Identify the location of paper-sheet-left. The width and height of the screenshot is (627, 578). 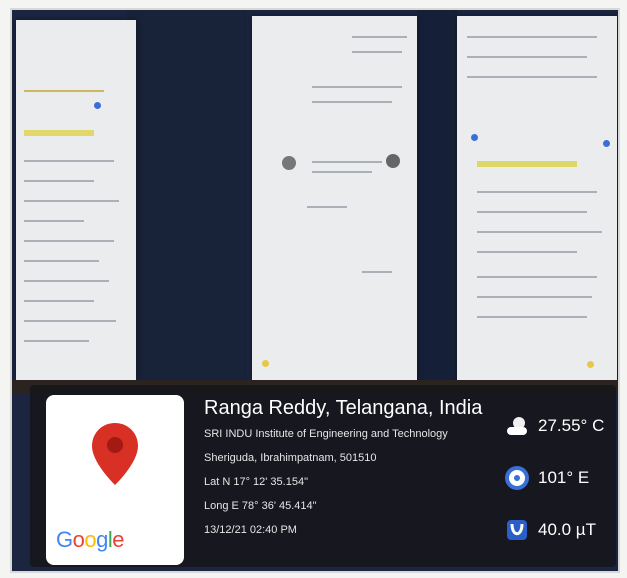
(76, 200).